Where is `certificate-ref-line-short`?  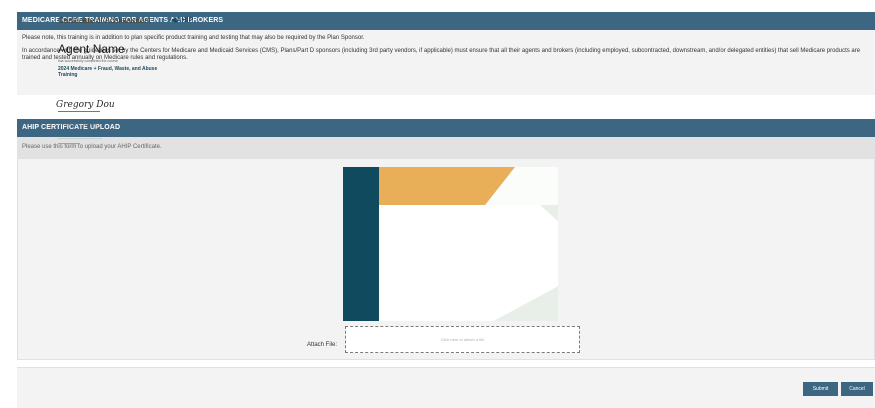 certificate-ref-line-short is located at coordinates (69, 143).